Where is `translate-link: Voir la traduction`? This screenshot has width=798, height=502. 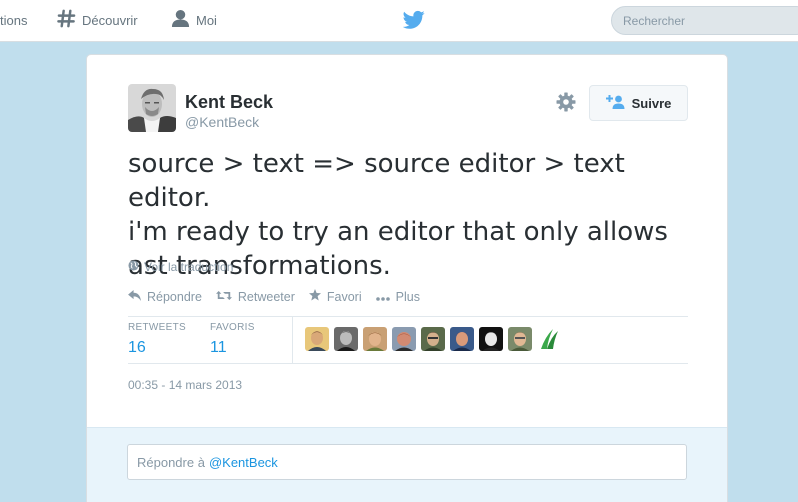
translate-link: Voir la traduction is located at coordinates (180, 267).